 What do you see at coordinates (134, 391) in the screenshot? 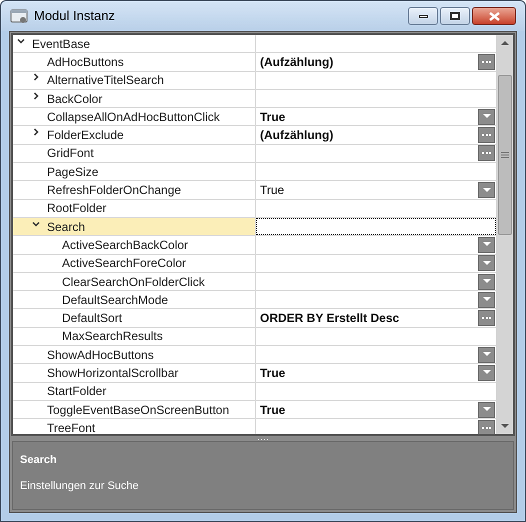
I see `property-name-cell: StartFolder` at bounding box center [134, 391].